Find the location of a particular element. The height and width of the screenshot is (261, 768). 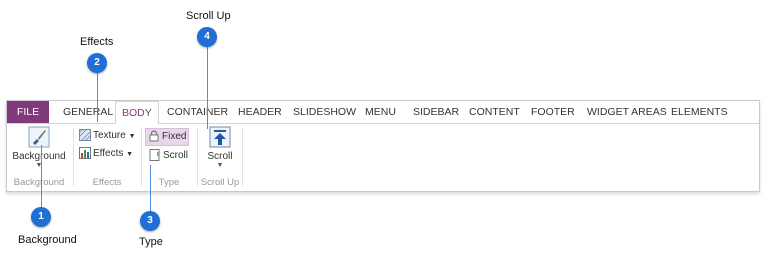

texture-label: Texture is located at coordinates (109, 135).